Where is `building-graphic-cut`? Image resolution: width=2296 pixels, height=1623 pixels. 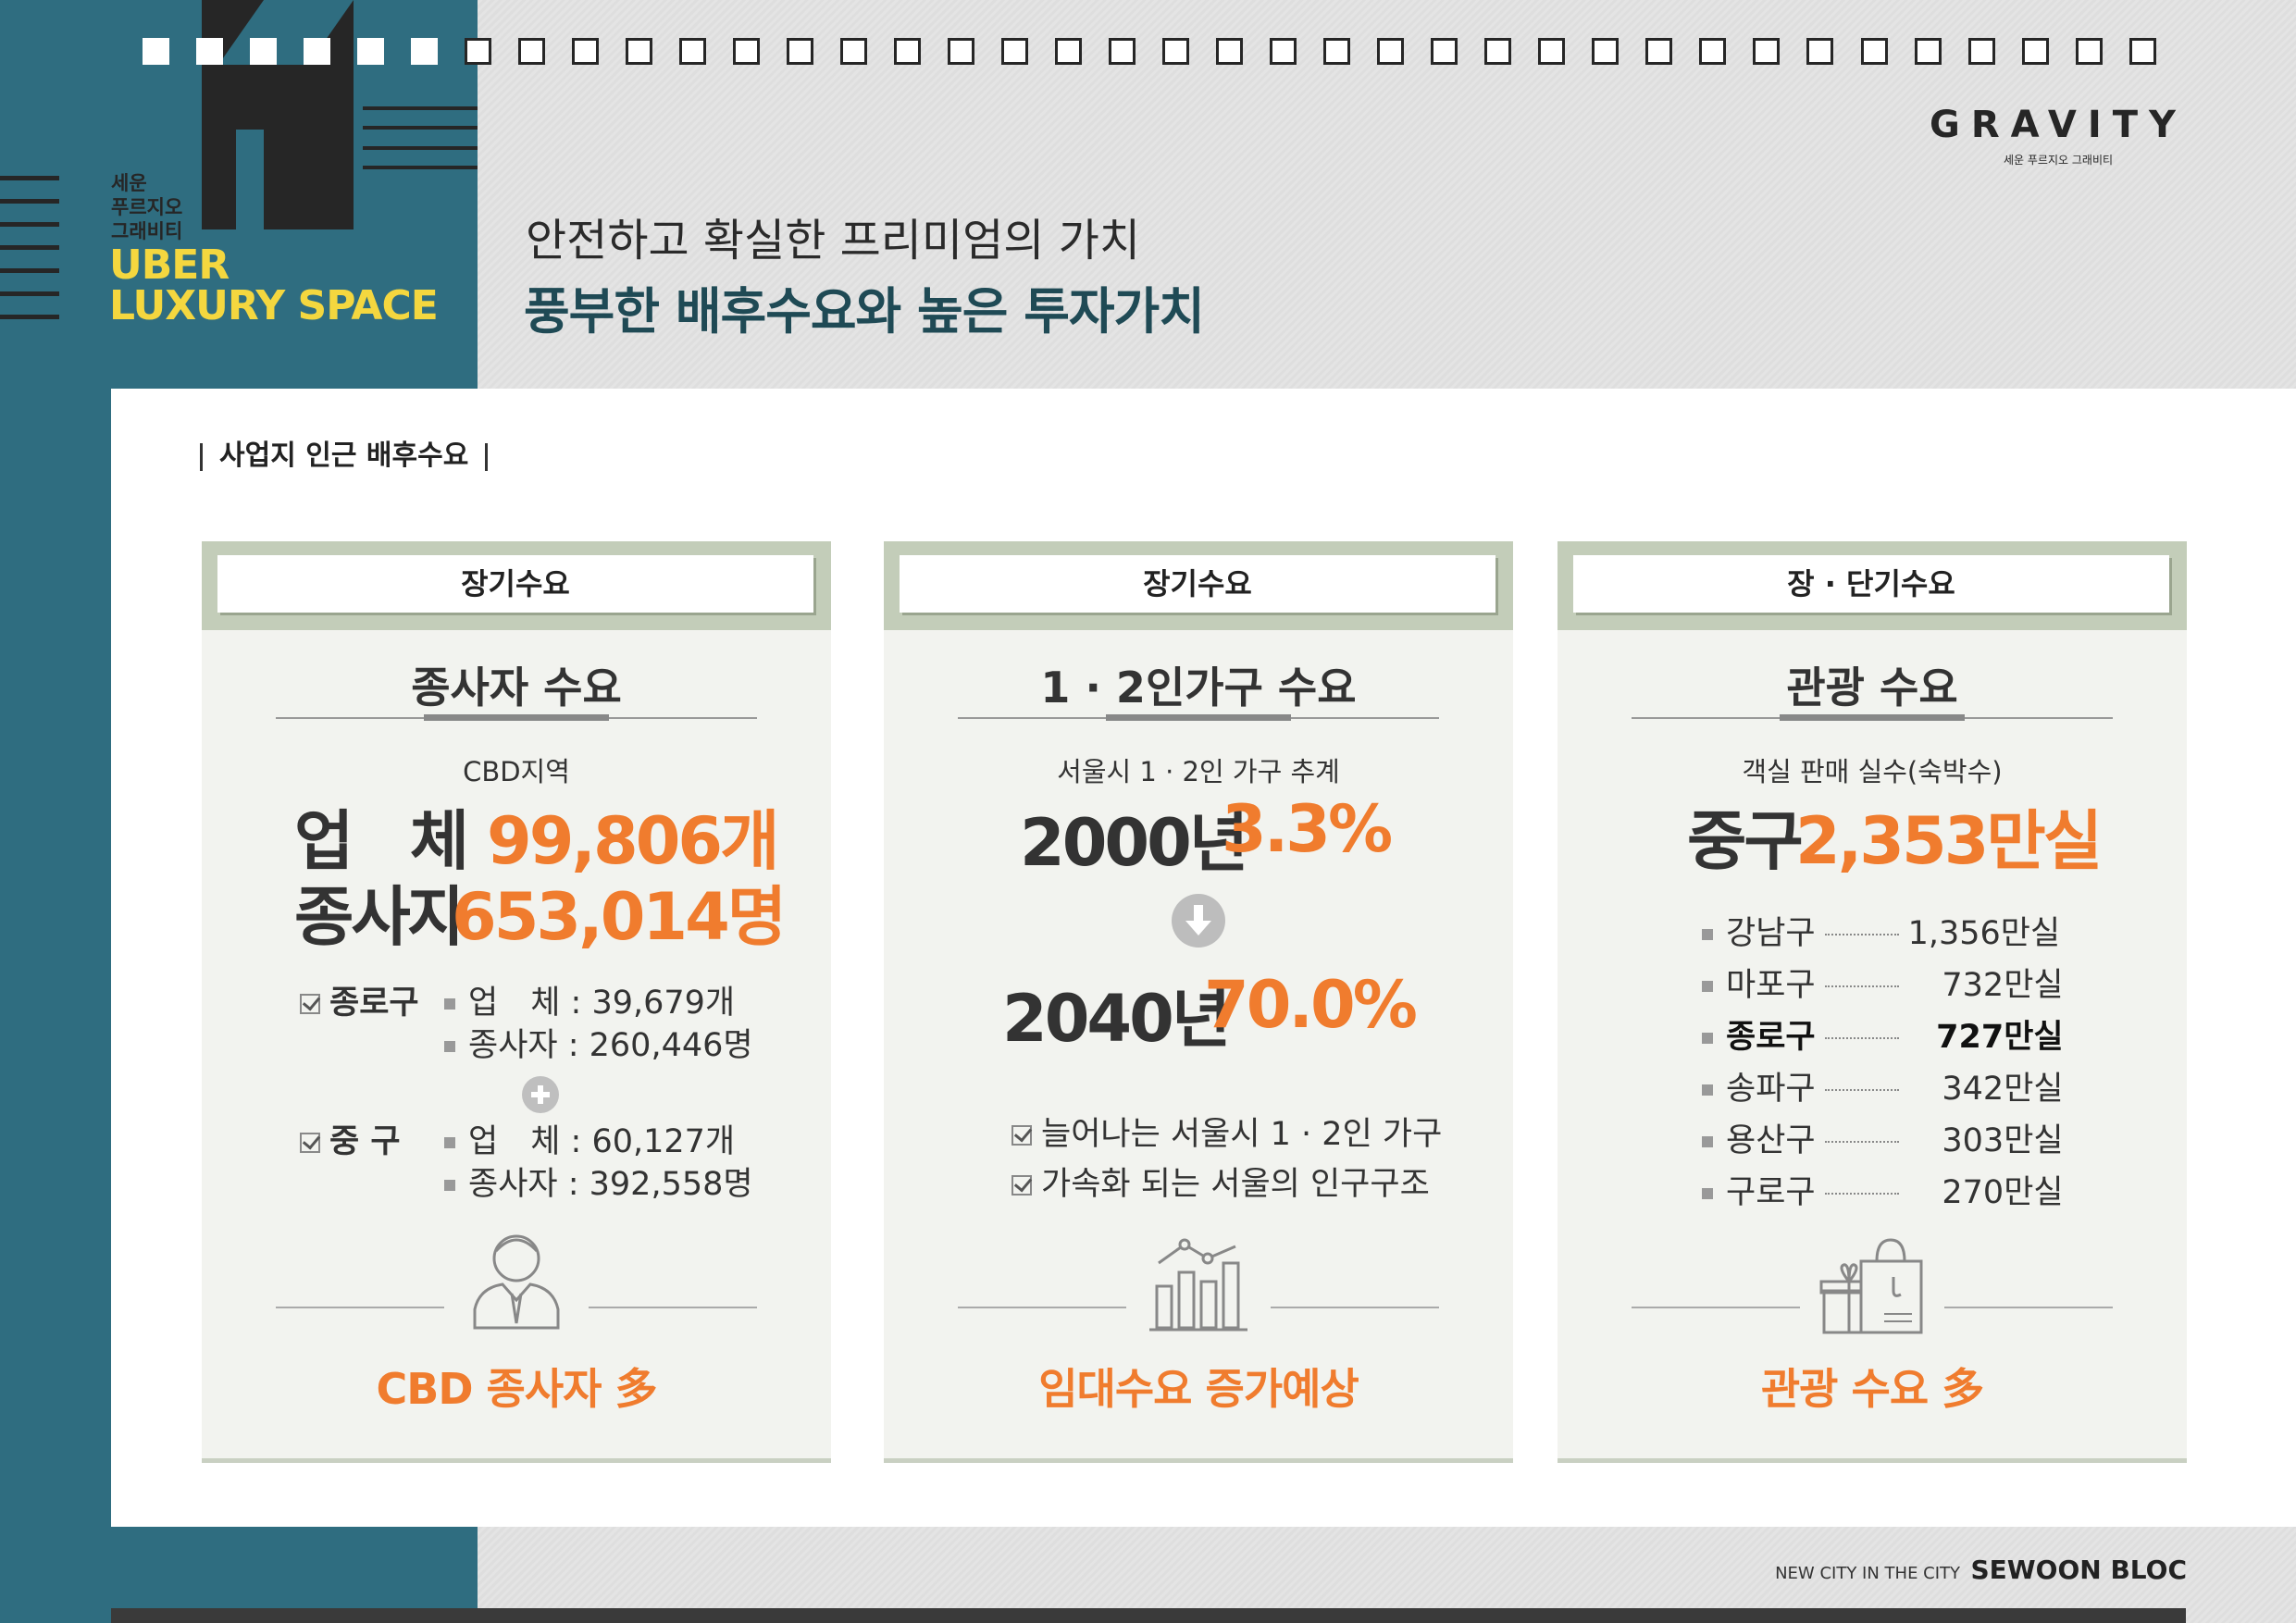
building-graphic-cut is located at coordinates (250, 179).